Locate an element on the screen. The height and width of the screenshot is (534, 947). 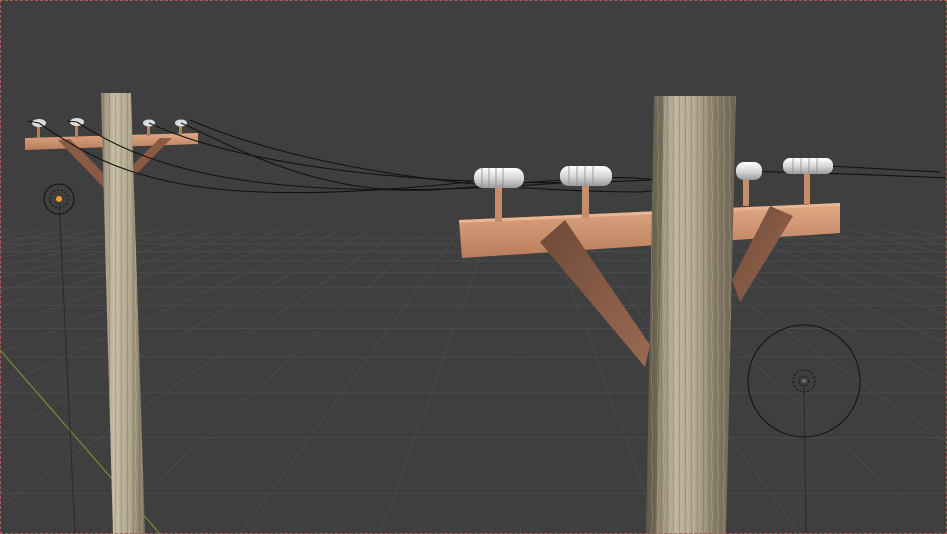
pole-left-grain is located at coordinates (123, 313).